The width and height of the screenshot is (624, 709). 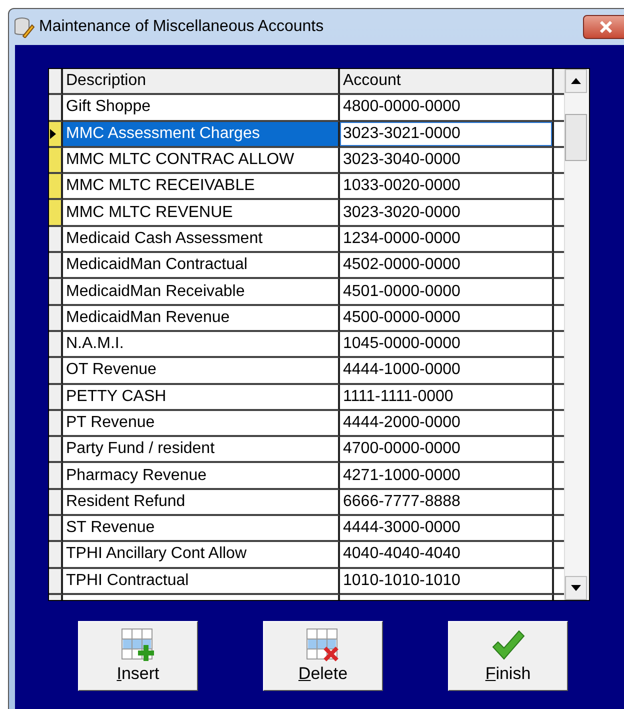 I want to click on table-cell: 1234-0000-0000, so click(x=447, y=240).